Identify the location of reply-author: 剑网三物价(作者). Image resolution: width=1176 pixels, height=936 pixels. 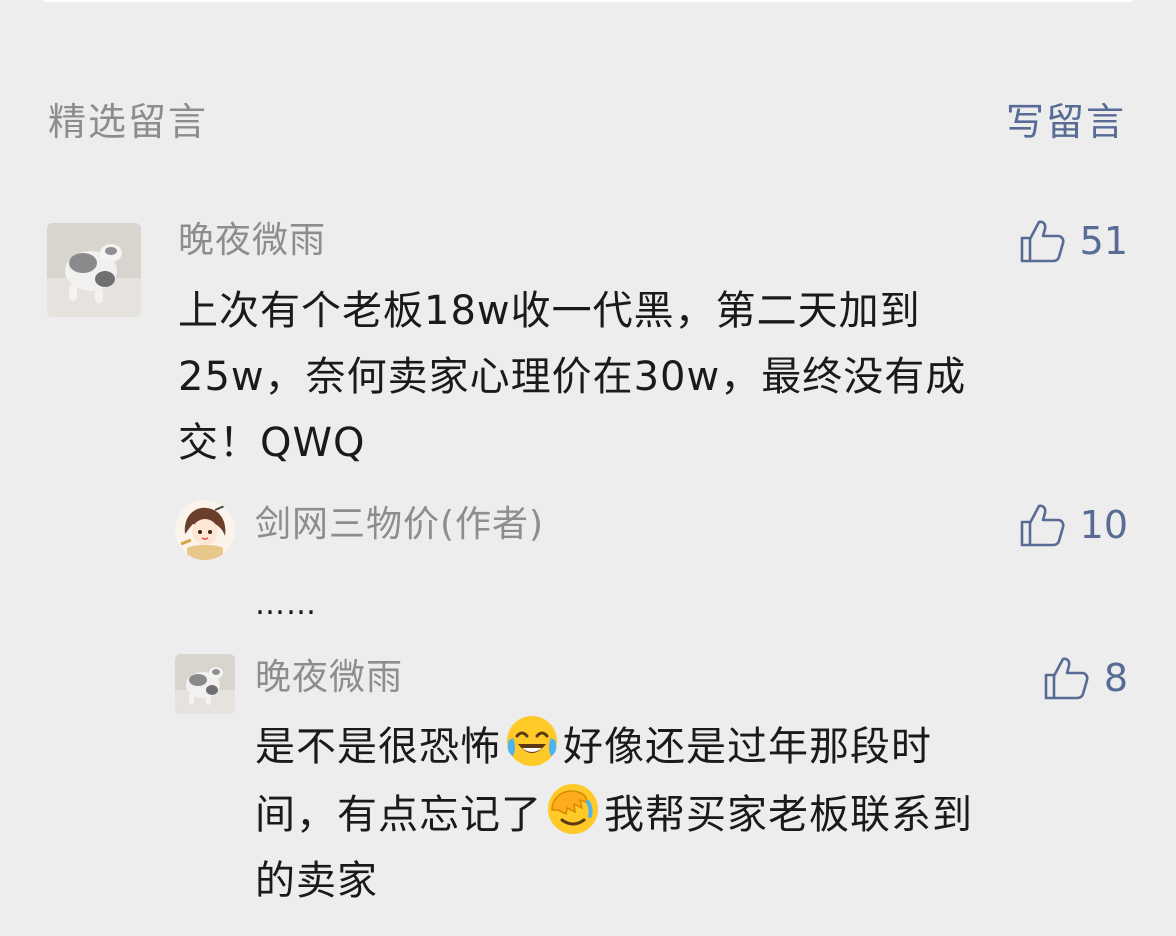
(399, 525).